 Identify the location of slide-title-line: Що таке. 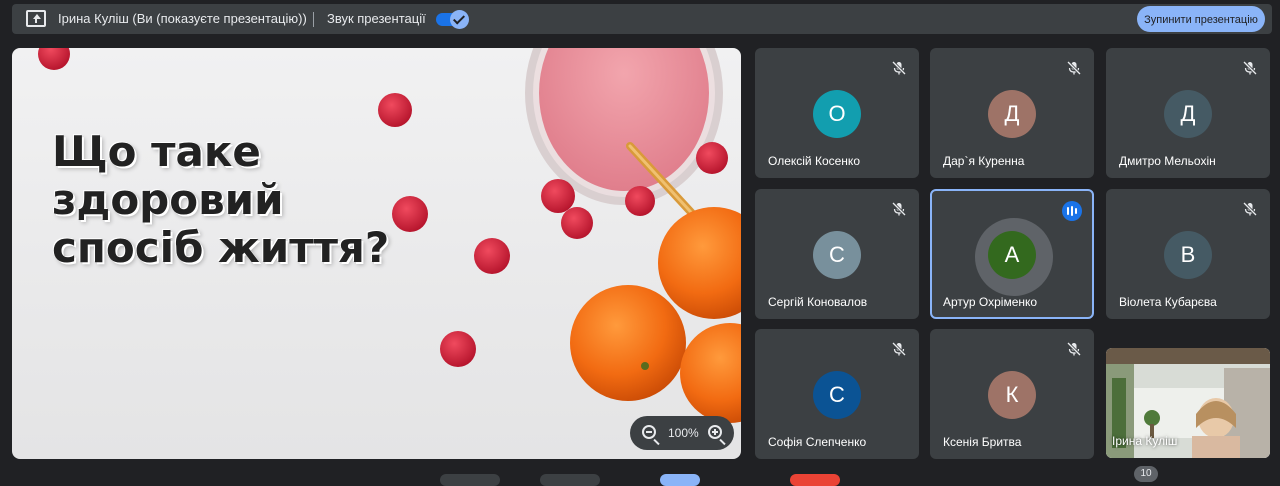
(156, 151).